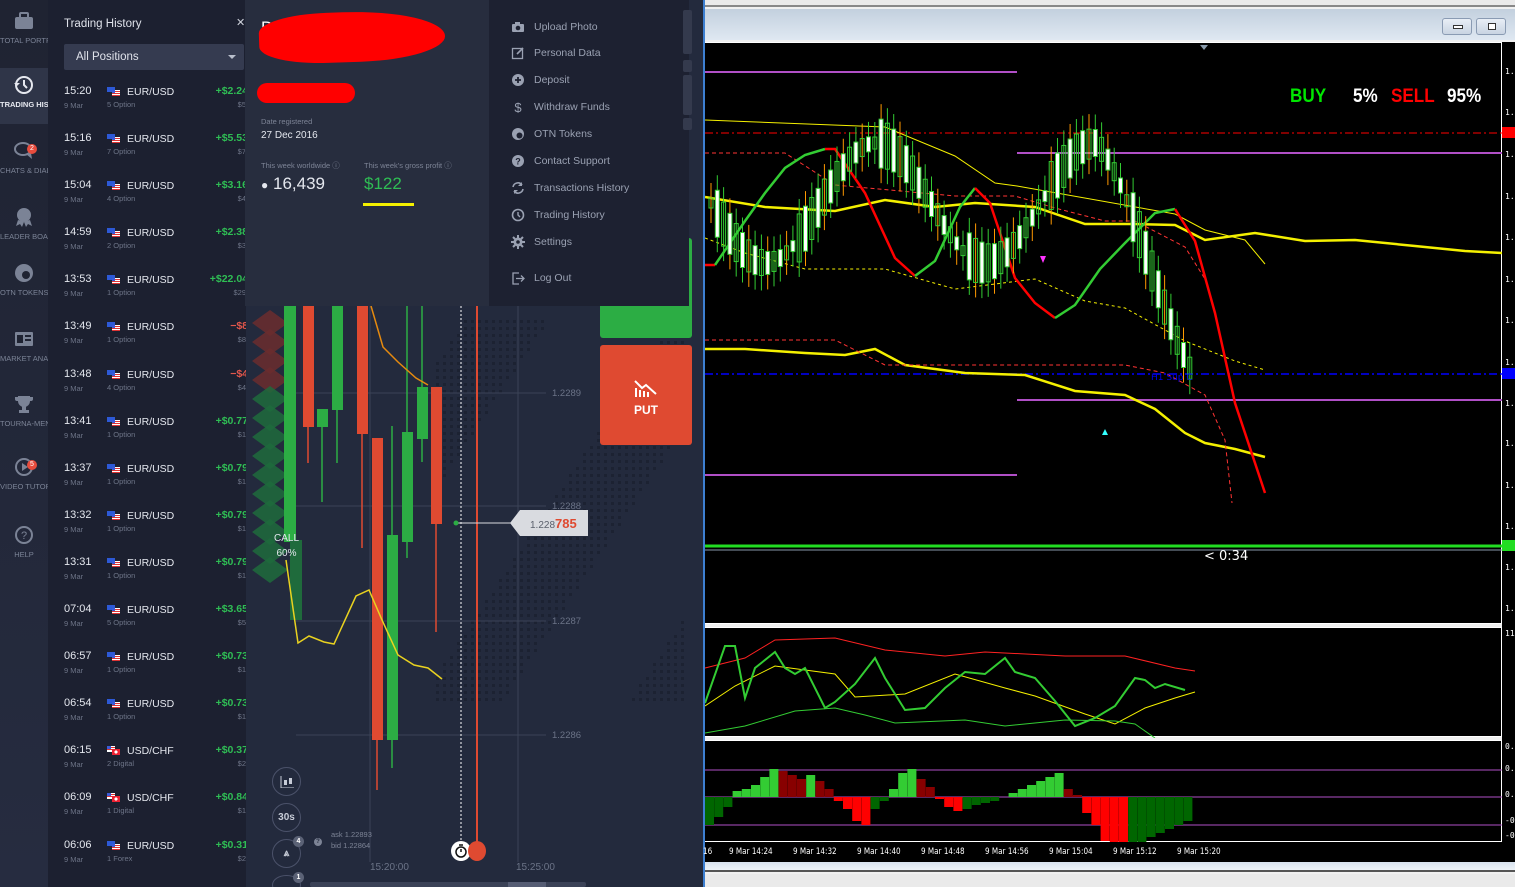 The height and width of the screenshot is (887, 1515). Describe the element at coordinates (24, 353) in the screenshot. I see `nav-market-analysis: MARKET ANALYSIS` at that location.